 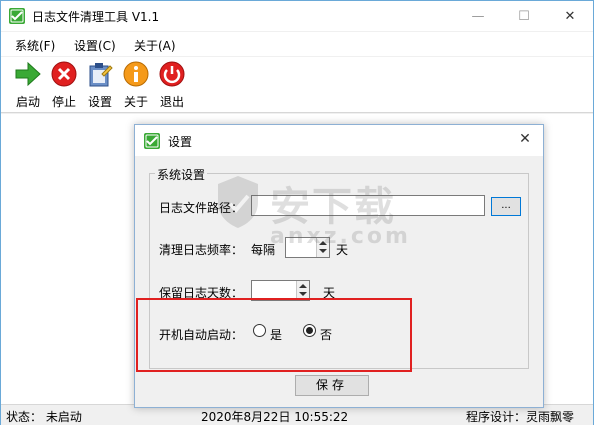 What do you see at coordinates (525, 141) in the screenshot?
I see `dialog-close-button: ✕` at bounding box center [525, 141].